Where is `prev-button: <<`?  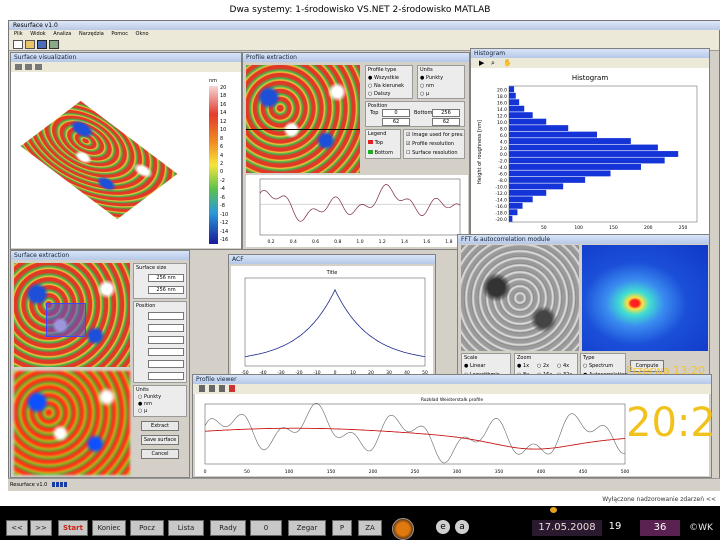
prev-button: << is located at coordinates (17, 528).